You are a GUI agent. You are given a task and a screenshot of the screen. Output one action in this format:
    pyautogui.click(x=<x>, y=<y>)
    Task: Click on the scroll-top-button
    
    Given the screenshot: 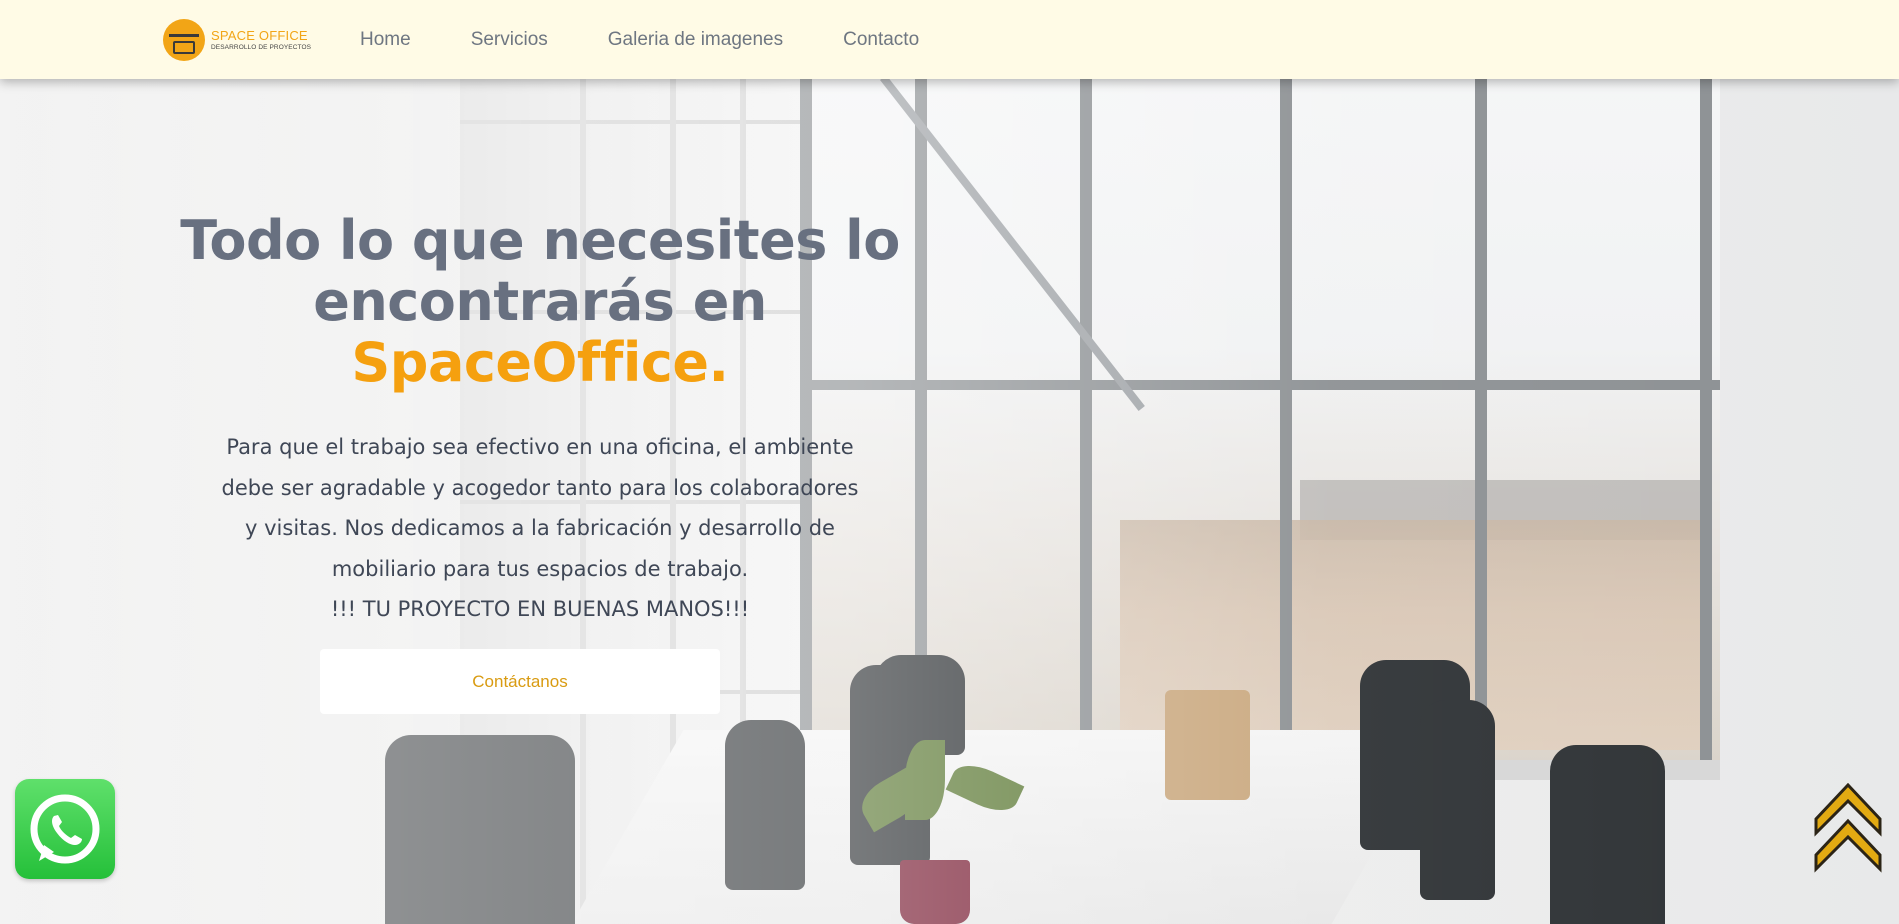 What is the action you would take?
    pyautogui.click(x=1848, y=828)
    